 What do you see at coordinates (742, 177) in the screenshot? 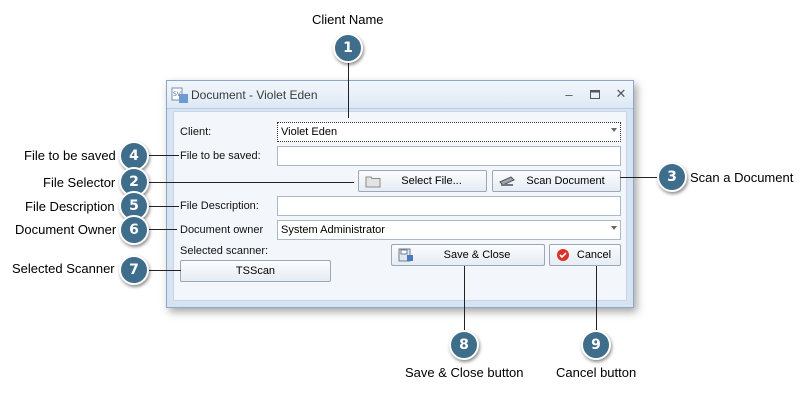
I see `callout-label-3: Scan a Document` at bounding box center [742, 177].